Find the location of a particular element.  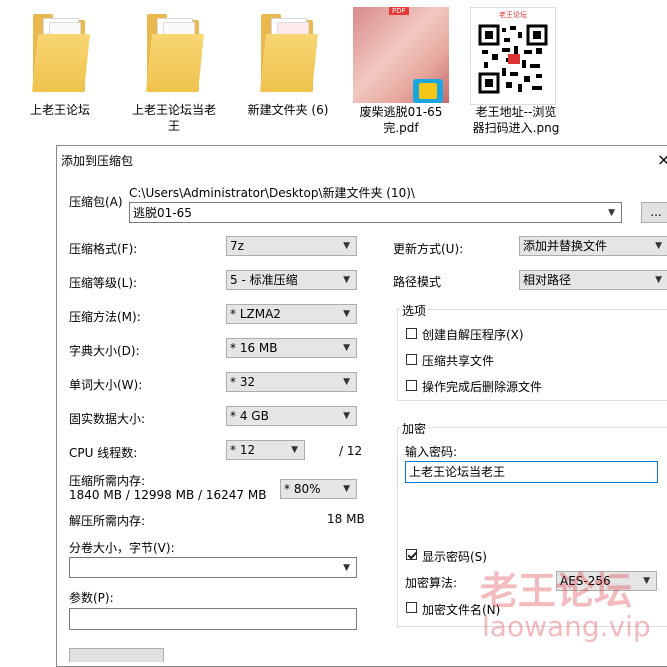

archive-name-combo: 逃脱01-65 ▼ is located at coordinates (375, 212).